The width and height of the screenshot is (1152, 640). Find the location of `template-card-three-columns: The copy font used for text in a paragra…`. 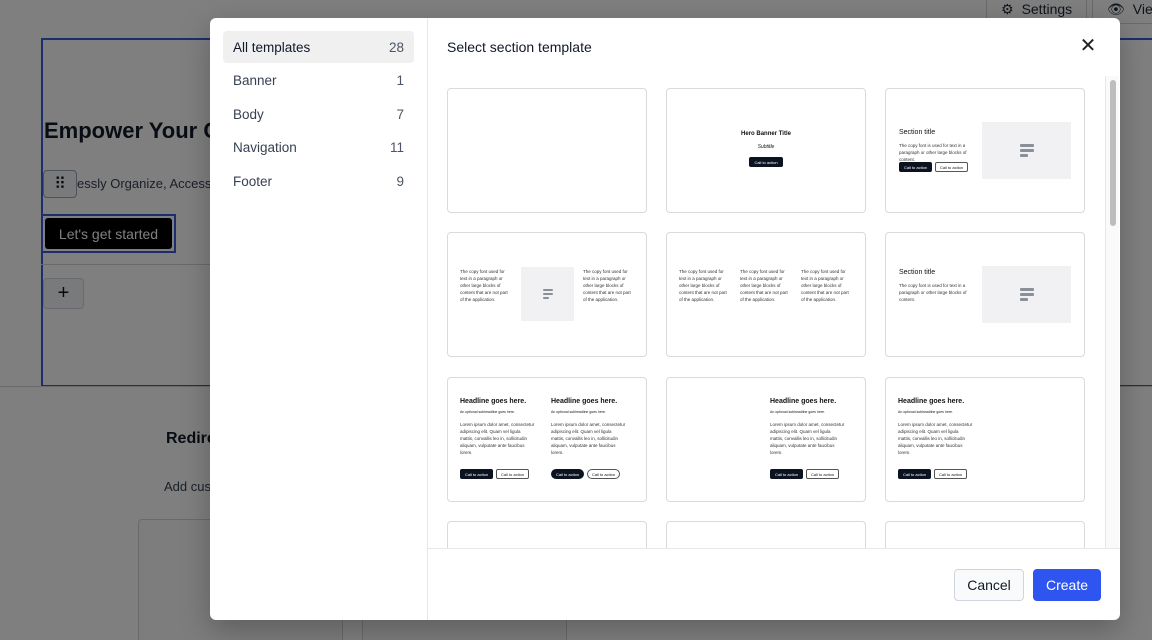

template-card-three-columns: The copy font used for text in a paragra… is located at coordinates (766, 294).